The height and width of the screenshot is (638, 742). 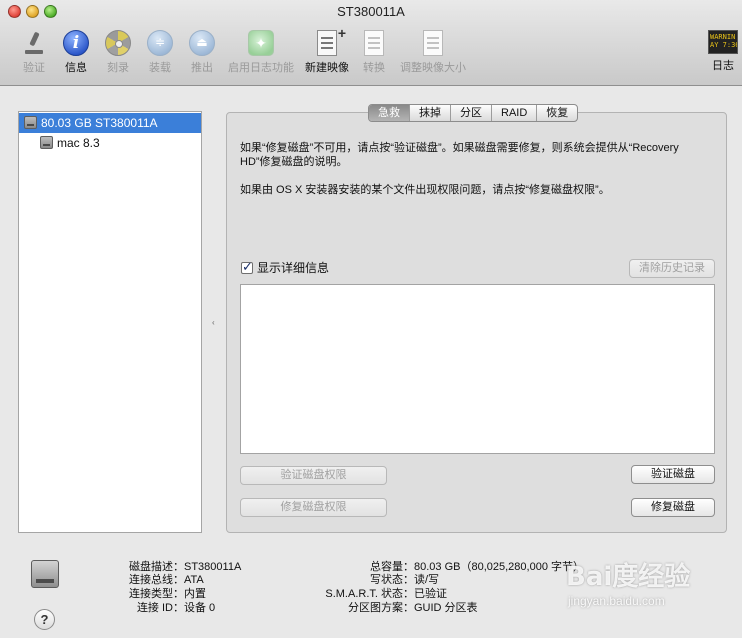 I want to click on info-row: 连接总线：ATA, so click(x=161, y=580).